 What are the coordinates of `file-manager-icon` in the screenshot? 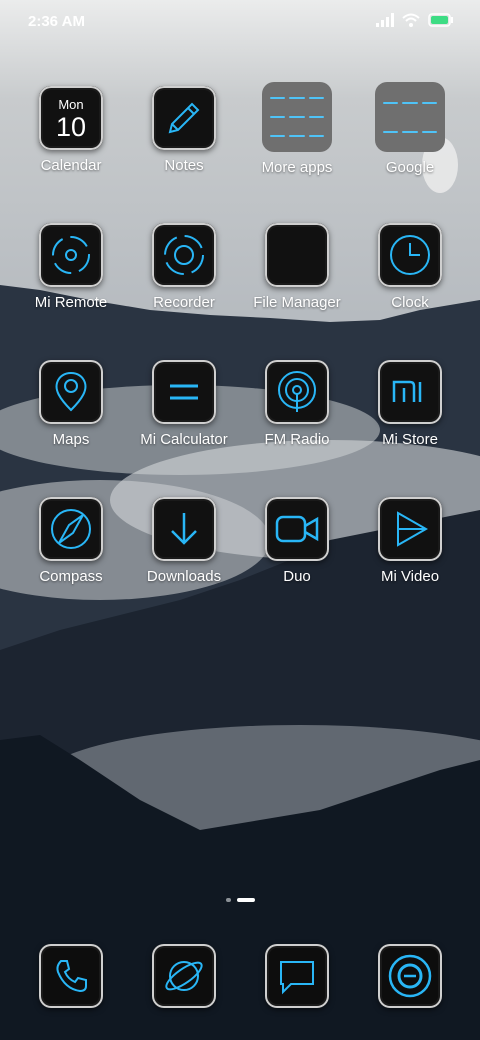 It's located at (297, 255).